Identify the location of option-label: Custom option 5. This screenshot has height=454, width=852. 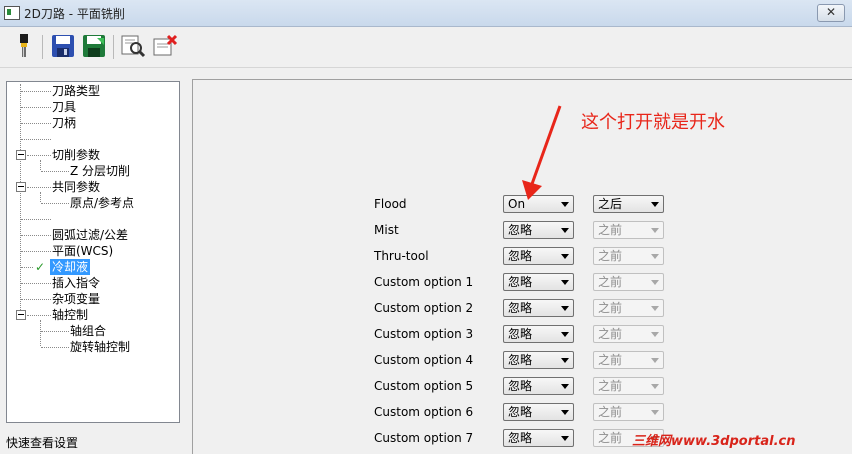
(424, 386).